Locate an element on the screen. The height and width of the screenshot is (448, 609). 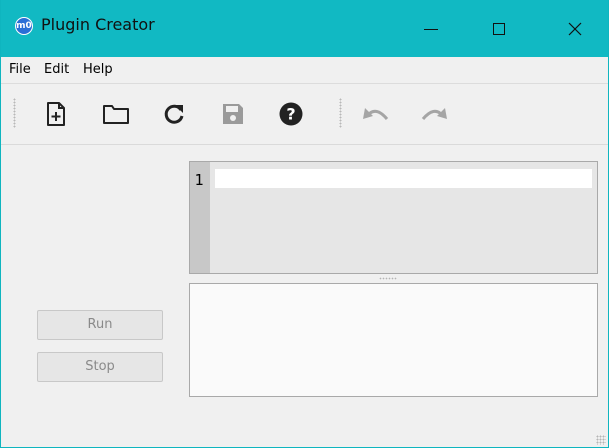
new-file-button is located at coordinates (56, 114).